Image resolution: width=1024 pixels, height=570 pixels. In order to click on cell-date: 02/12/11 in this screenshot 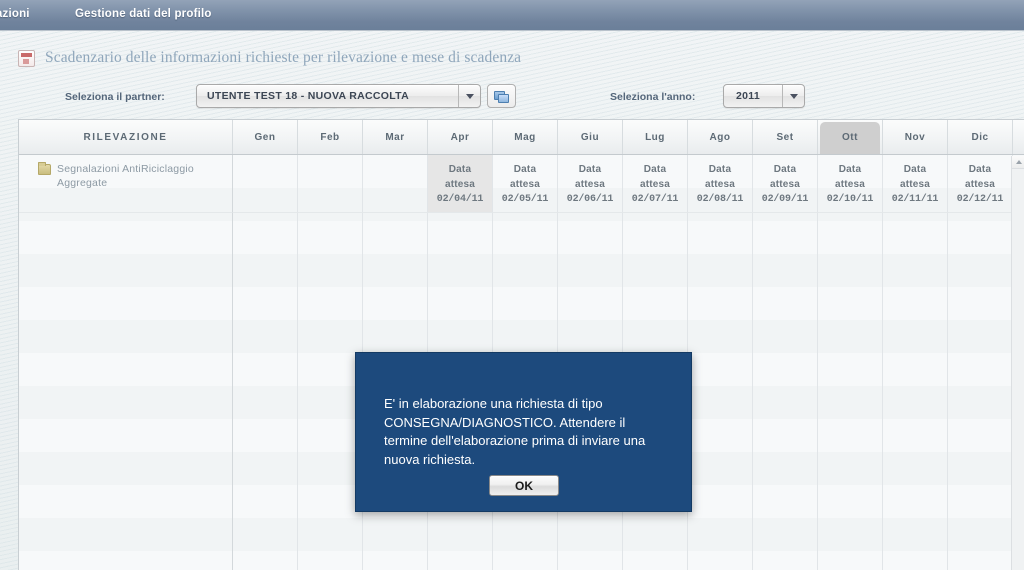, I will do `click(980, 199)`.